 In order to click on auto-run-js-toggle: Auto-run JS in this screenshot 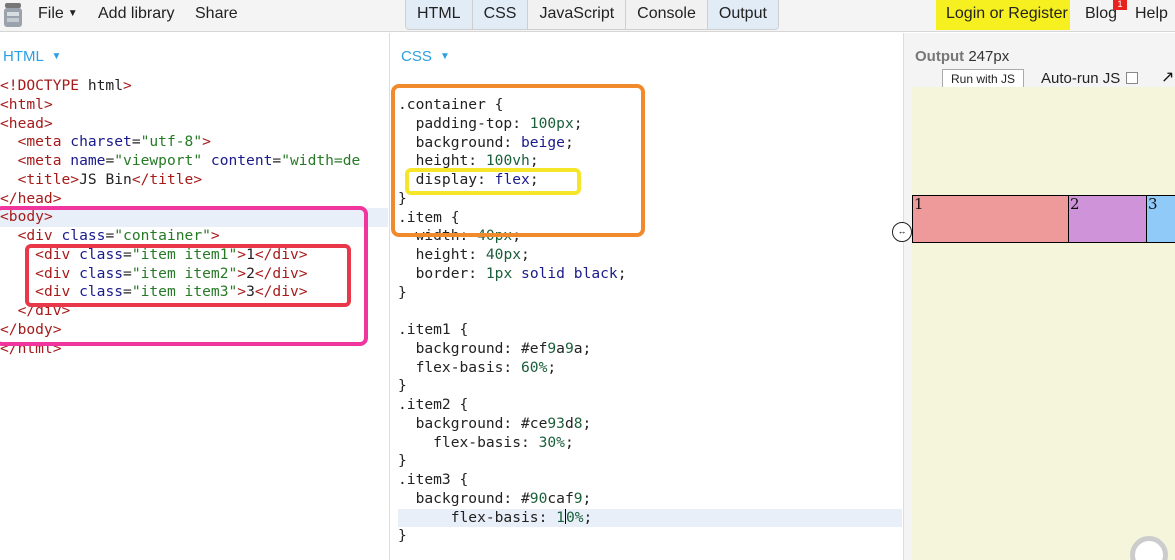, I will do `click(1090, 78)`.